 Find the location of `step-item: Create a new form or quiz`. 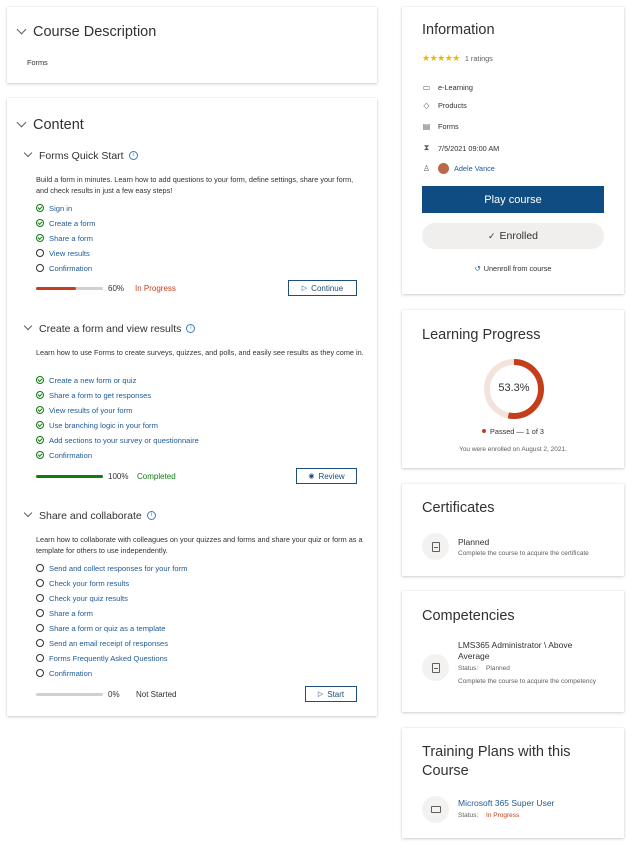

step-item: Create a new form or quiz is located at coordinates (86, 380).